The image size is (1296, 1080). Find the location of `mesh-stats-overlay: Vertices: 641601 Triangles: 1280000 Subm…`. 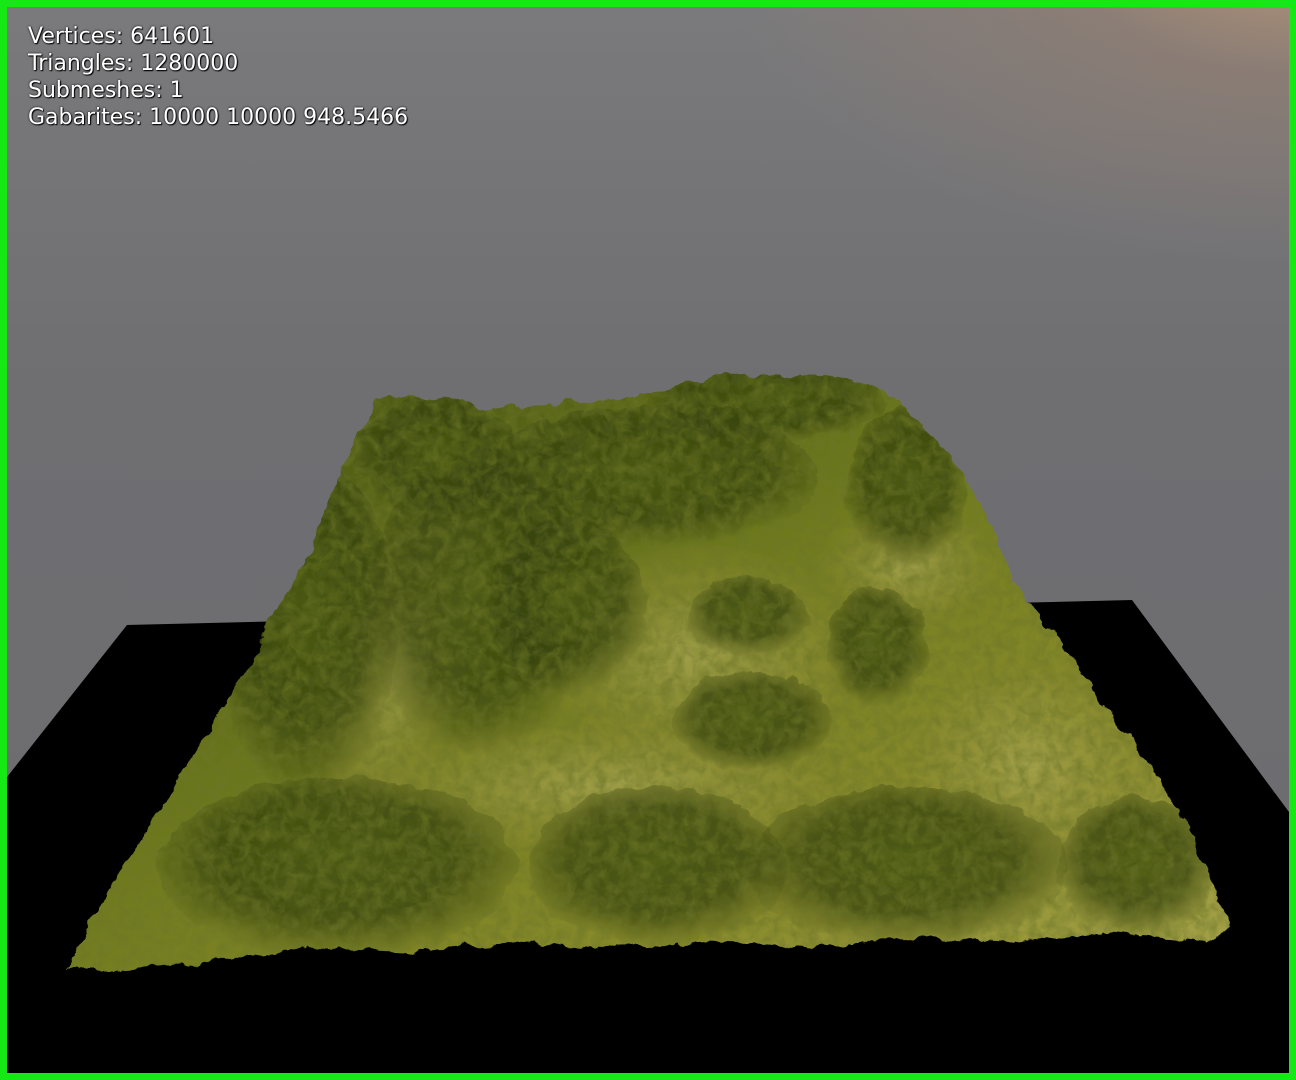

mesh-stats-overlay: Vertices: 641601 Triangles: 1280000 Subm… is located at coordinates (218, 77).